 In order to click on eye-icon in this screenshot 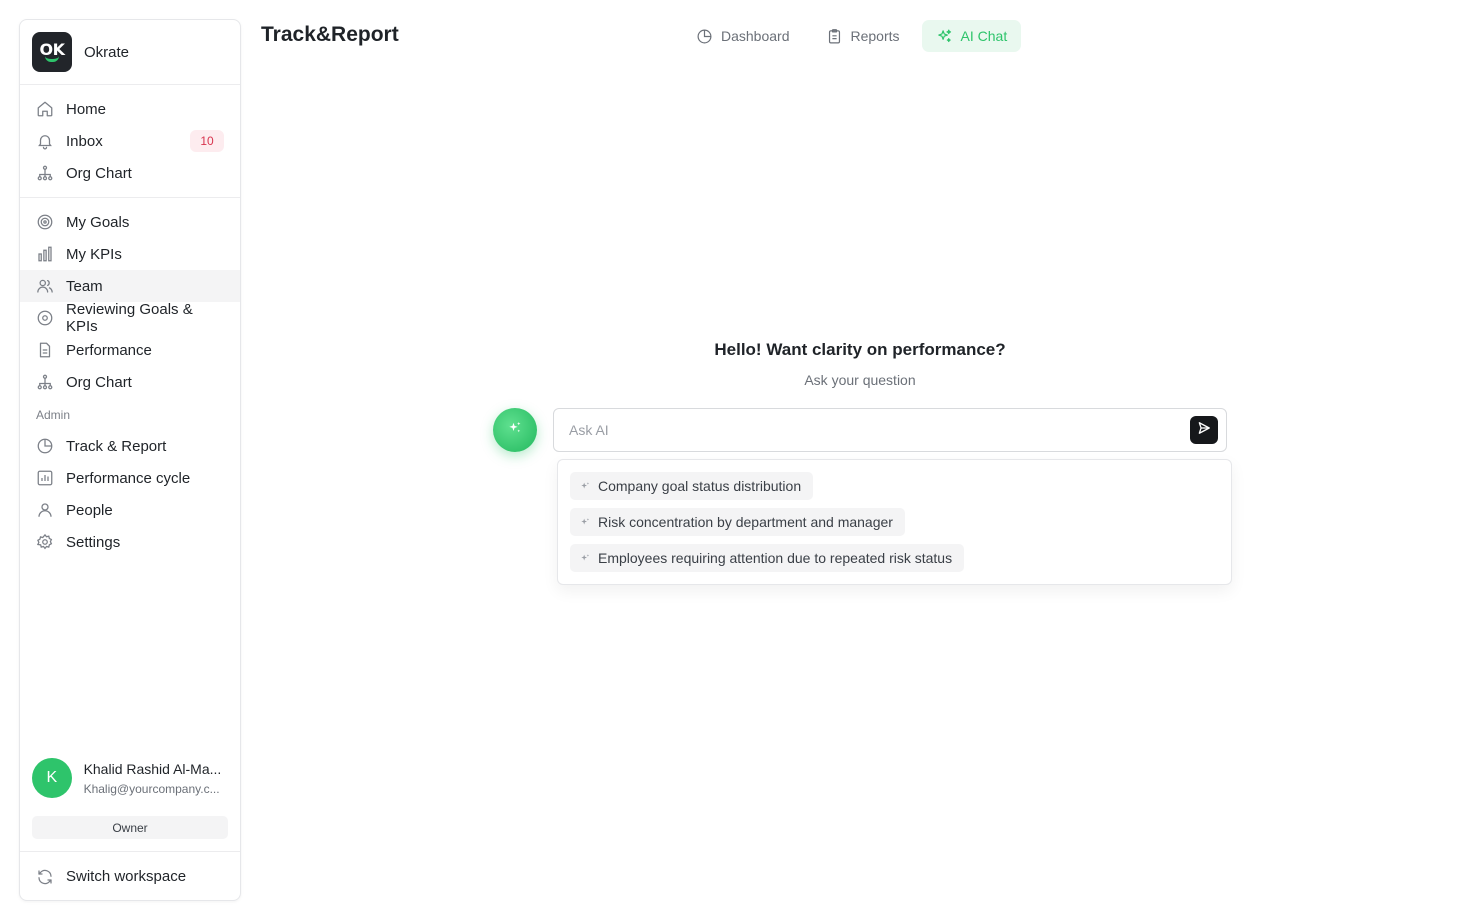, I will do `click(45, 318)`.